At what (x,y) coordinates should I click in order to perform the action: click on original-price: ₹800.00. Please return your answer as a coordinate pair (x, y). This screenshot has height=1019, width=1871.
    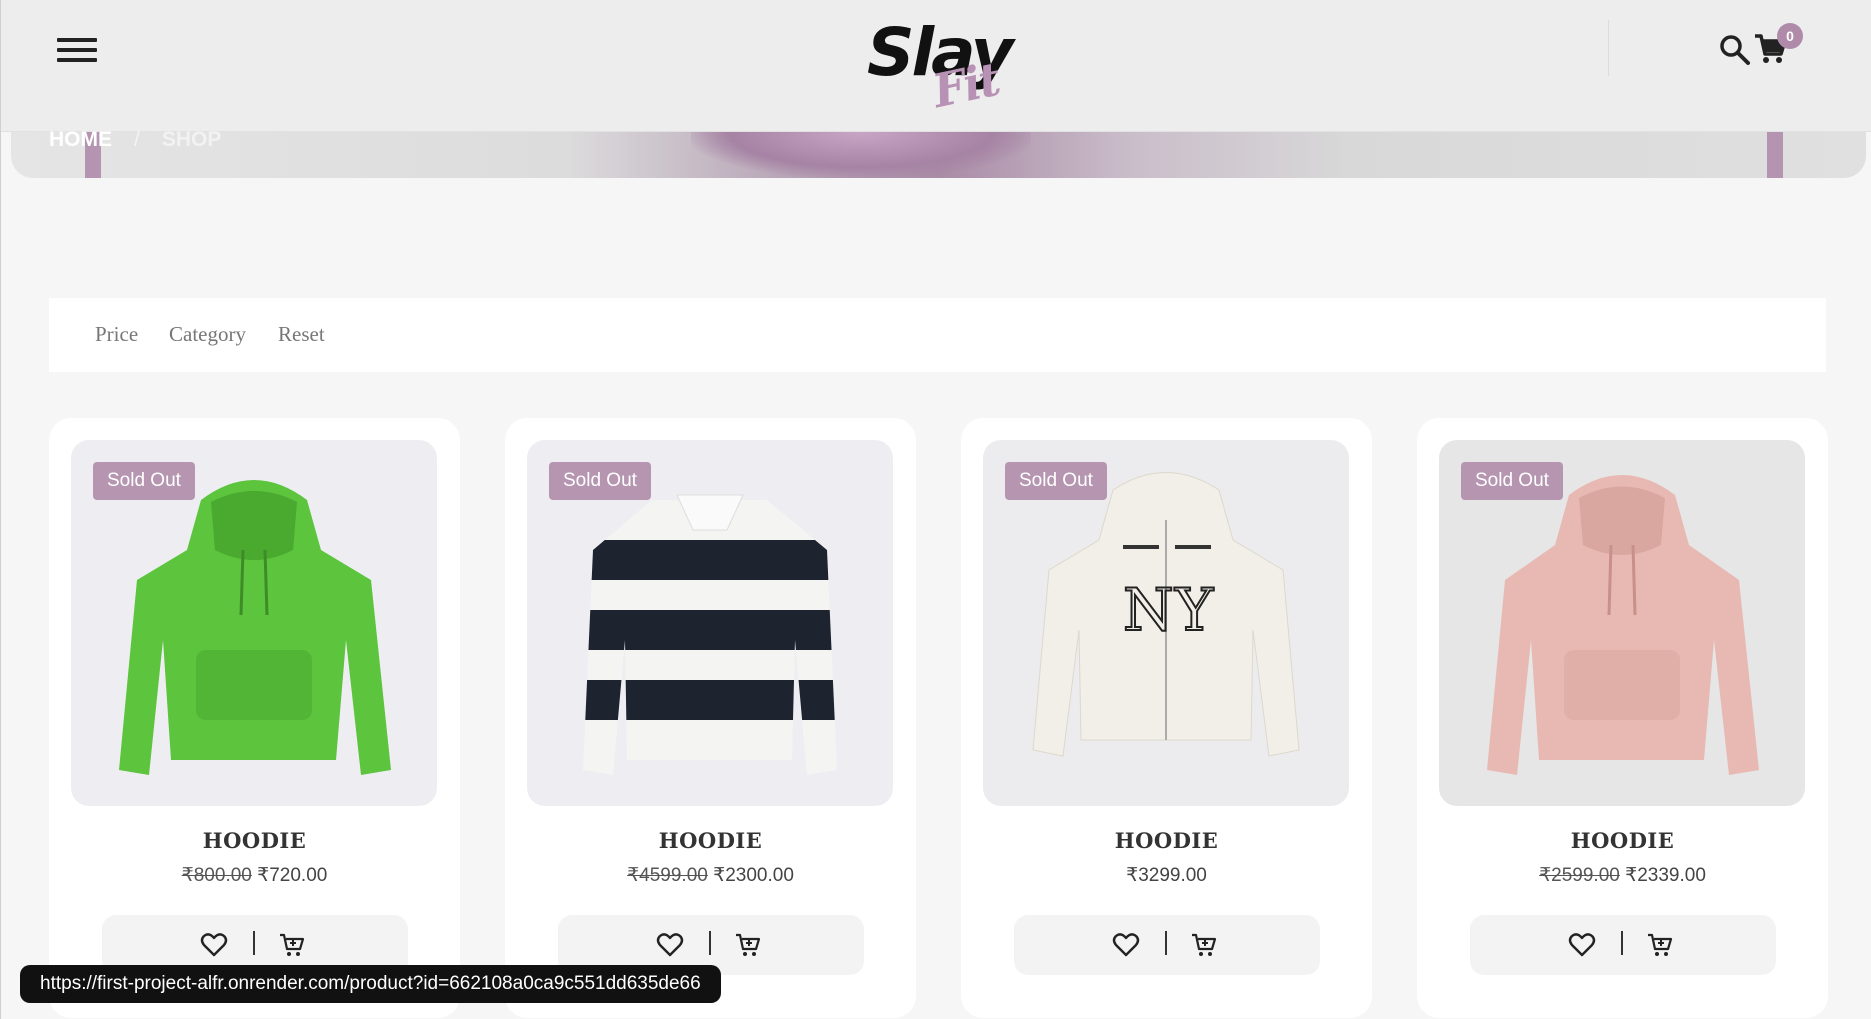
    Looking at the image, I should click on (216, 875).